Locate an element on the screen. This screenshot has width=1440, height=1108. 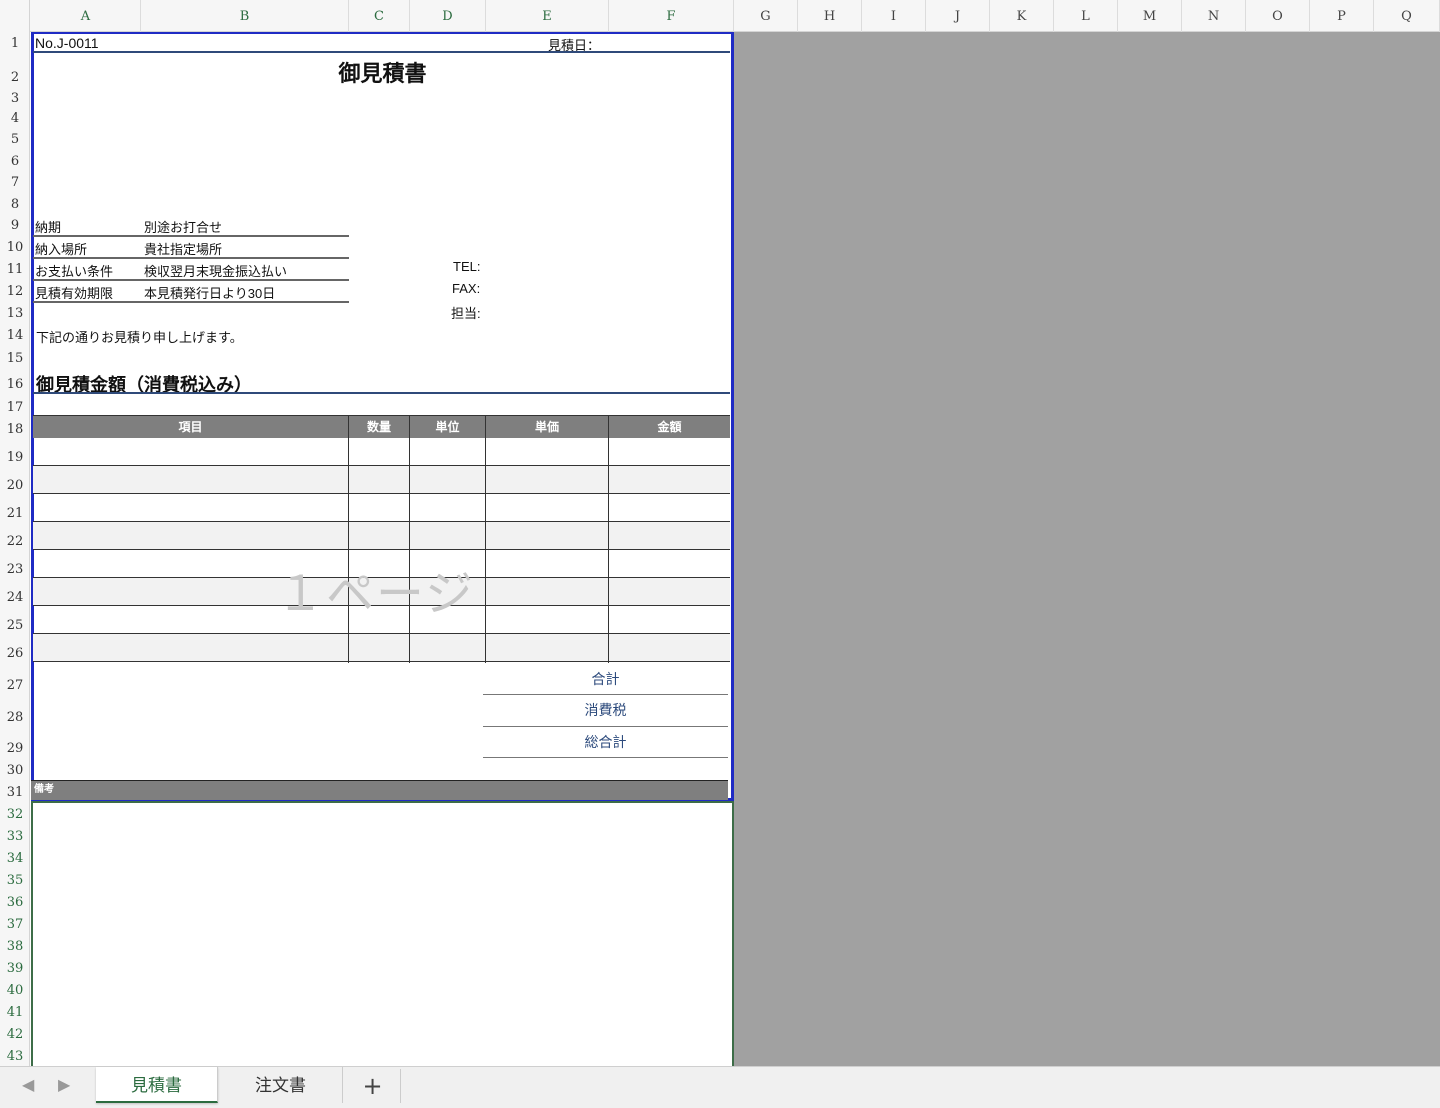
row-header: 12 is located at coordinates (15, 291).